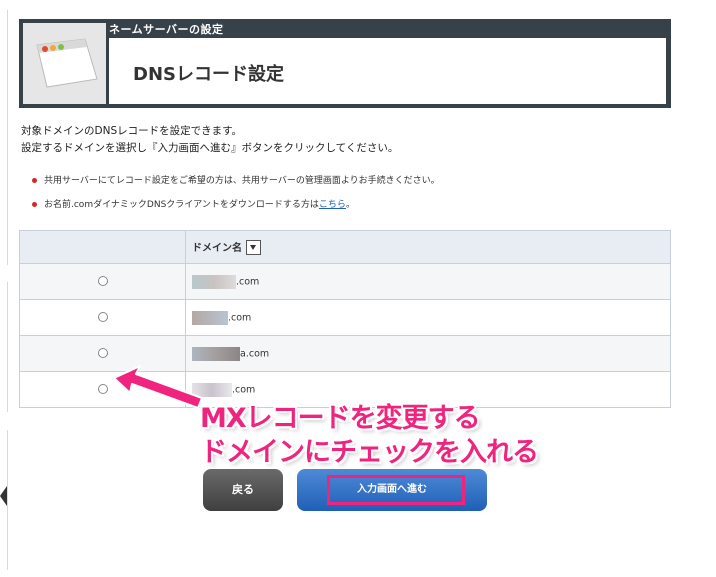 The image size is (716, 577). I want to click on note-item: お名前.comダイナミックDNSクライアントをダウンロードする方はこちら。, so click(236, 211).